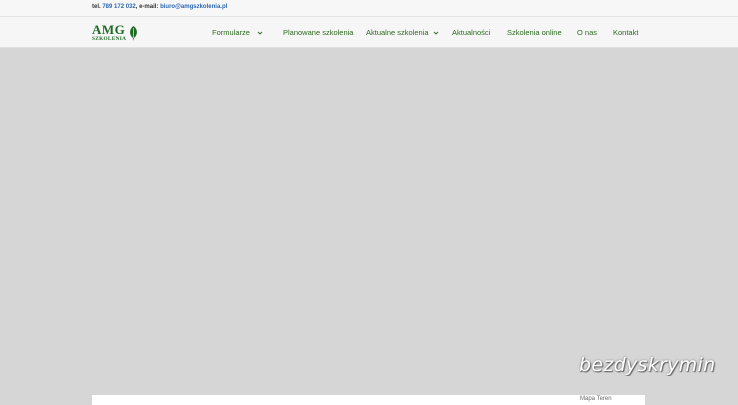  I want to click on nav-item-szkolenia-online: Szkolenia online, so click(534, 33).